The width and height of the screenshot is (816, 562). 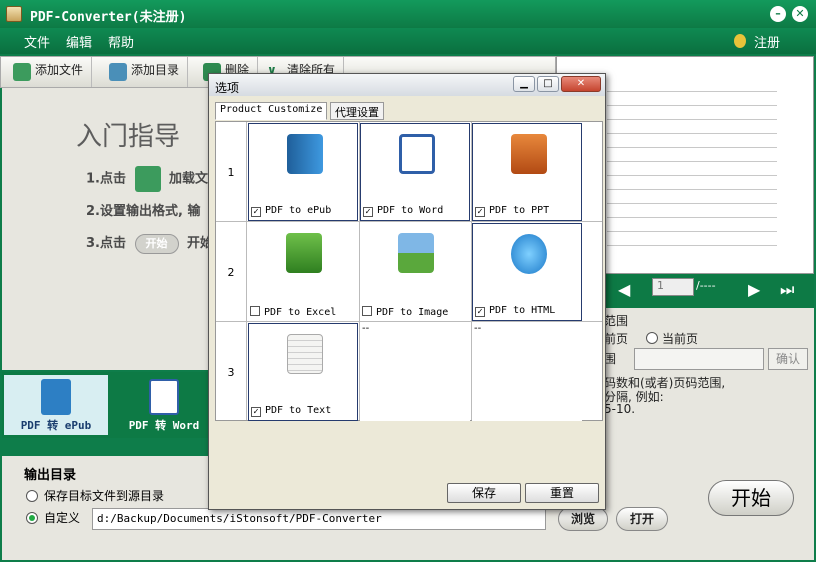 I want to click on next-page-icon: ▶, so click(x=754, y=289).